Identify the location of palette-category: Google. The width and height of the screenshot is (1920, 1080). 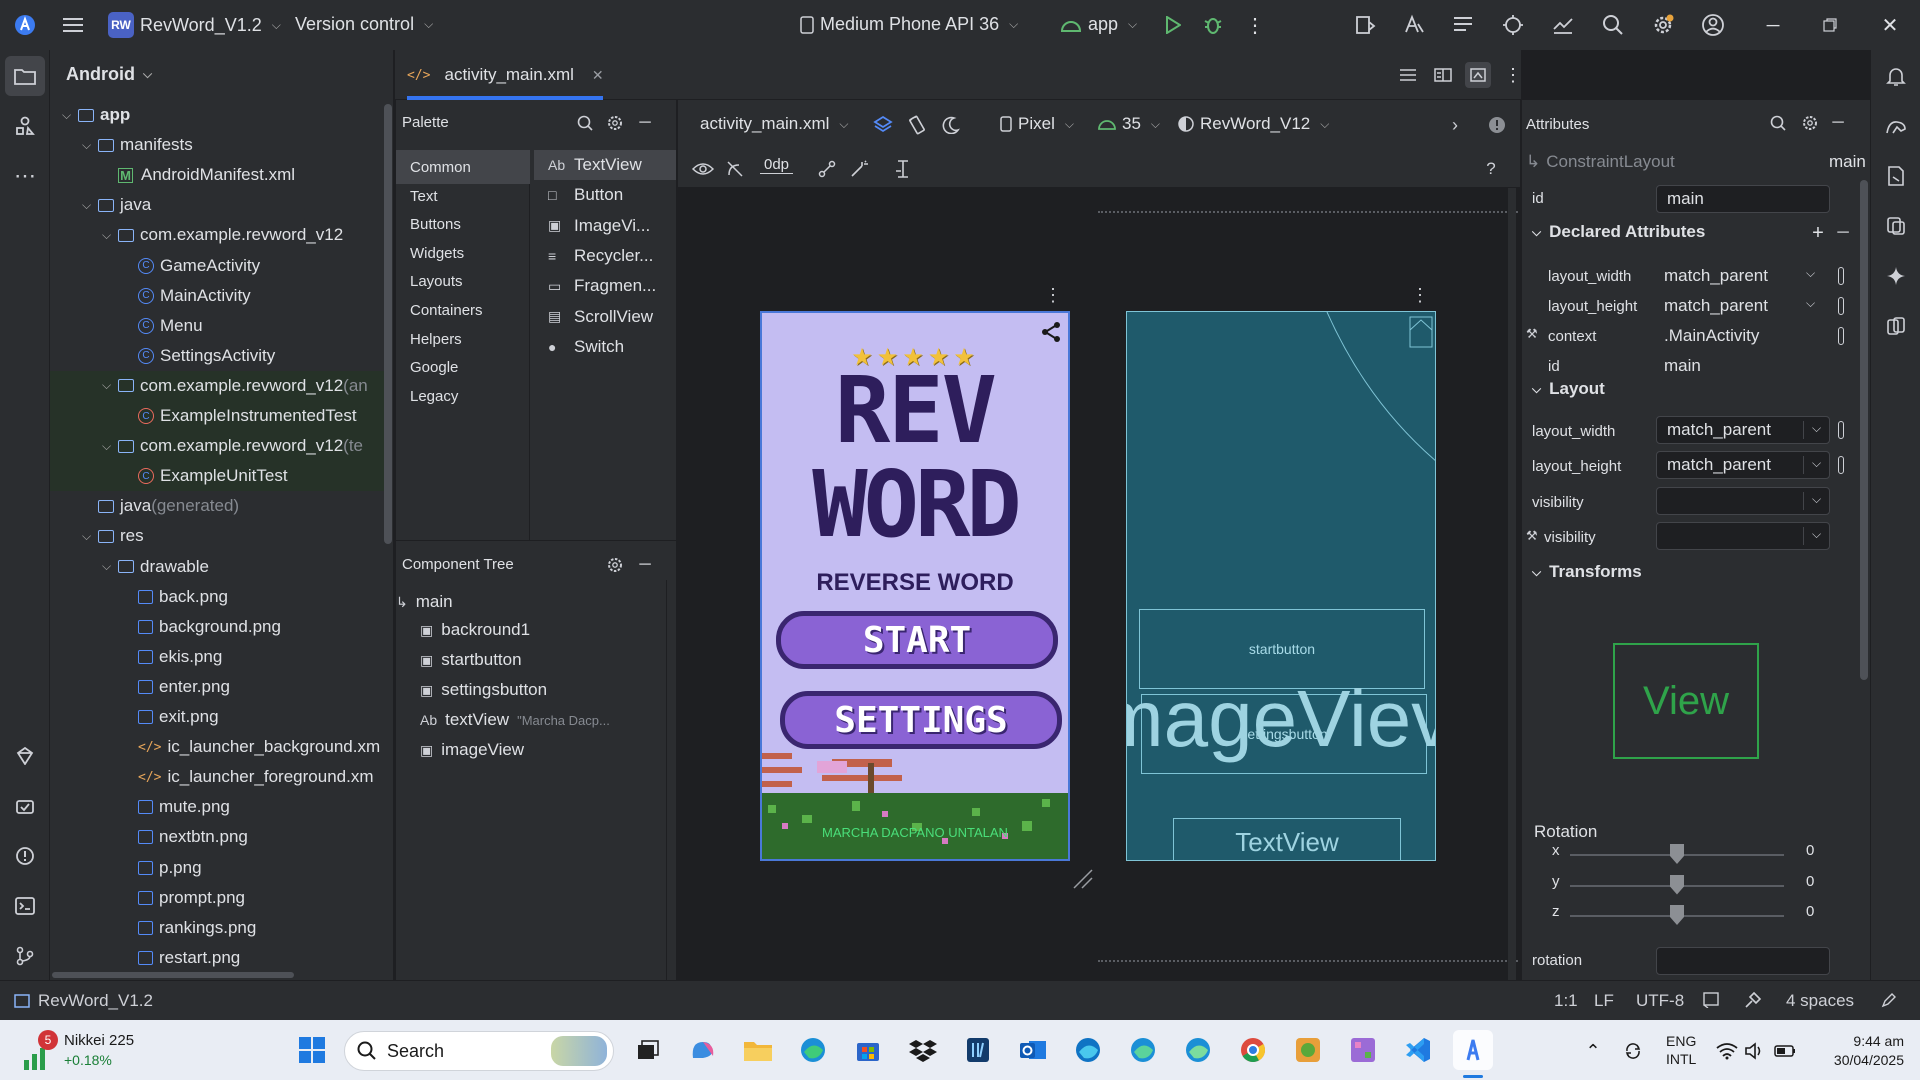
(434, 367).